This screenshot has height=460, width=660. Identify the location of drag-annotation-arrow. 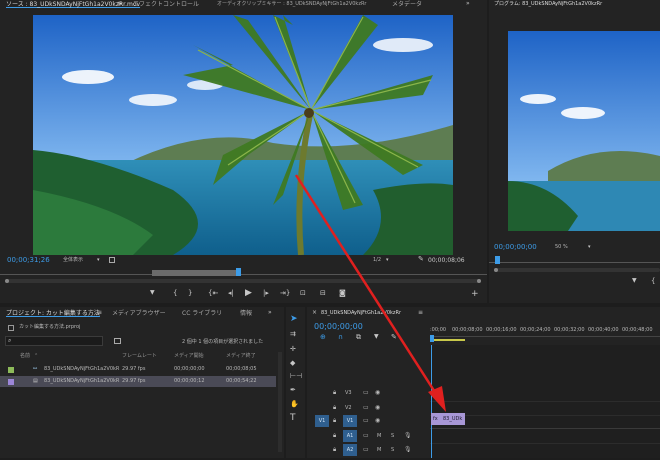
(370, 293).